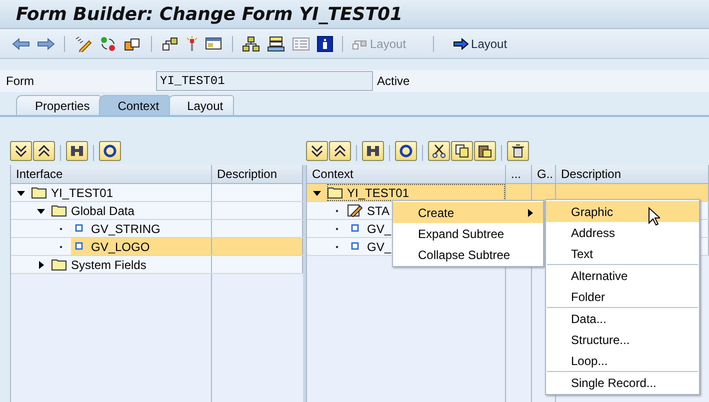 Image resolution: width=709 pixels, height=402 pixels. Describe the element at coordinates (58, 105) in the screenshot. I see `tab: Properties` at that location.